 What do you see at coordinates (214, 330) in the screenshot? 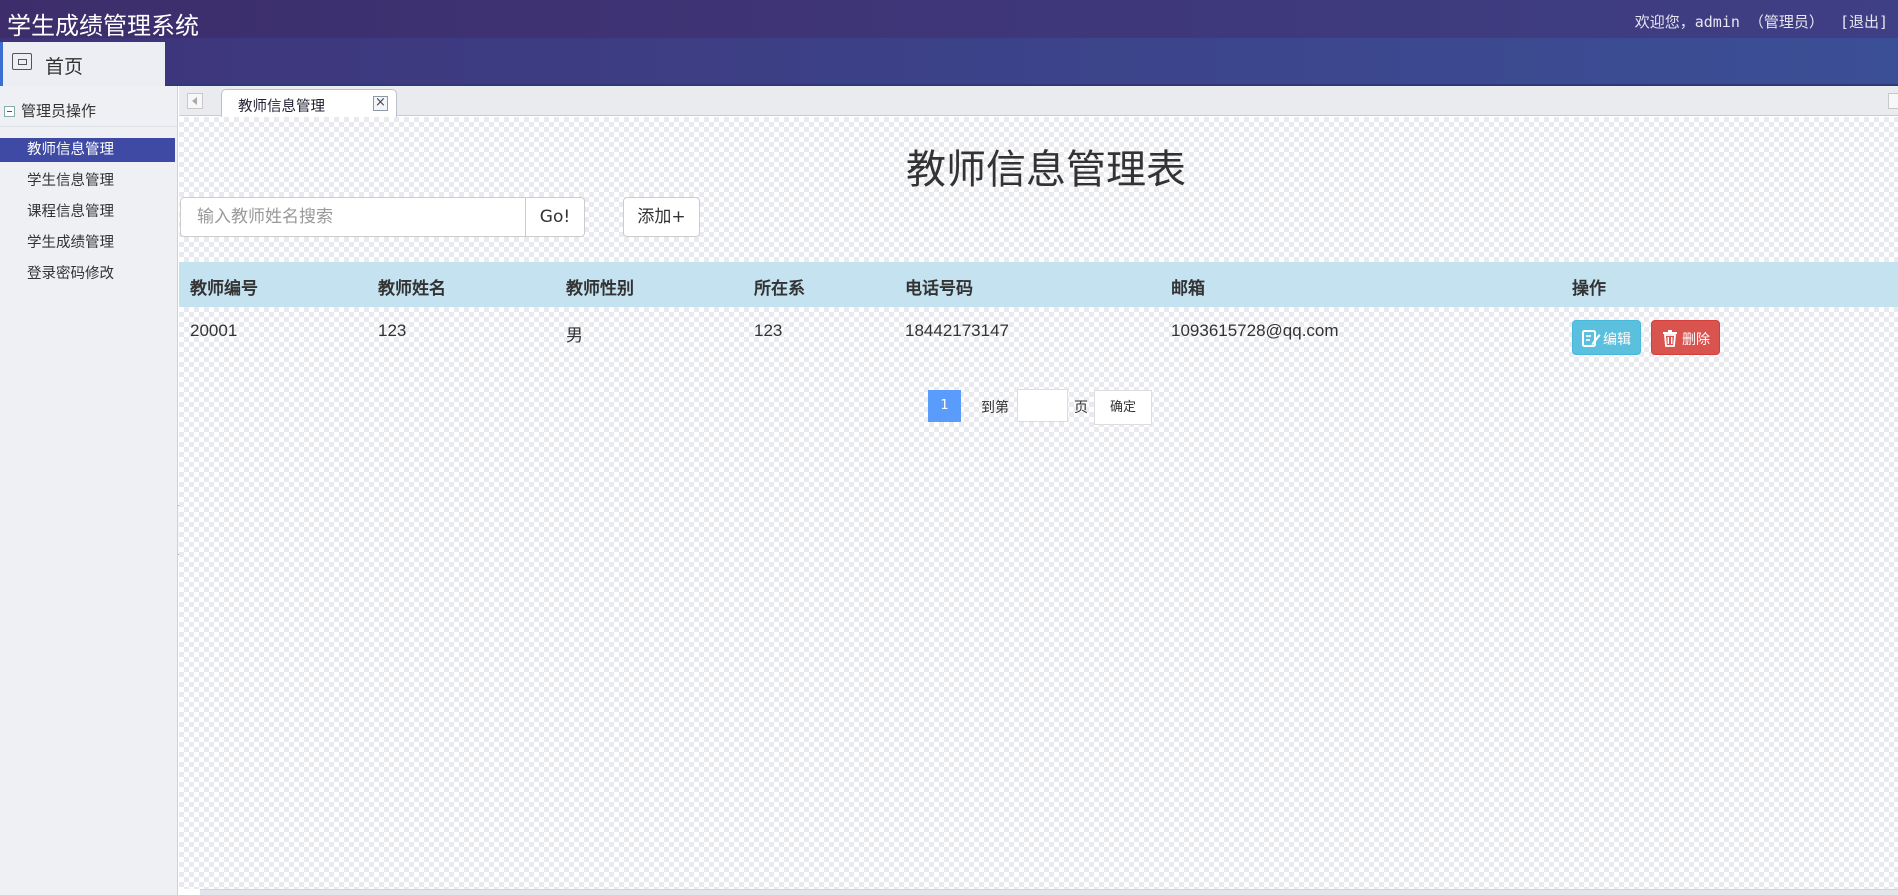
I see `cell-teacher-id: 20001` at bounding box center [214, 330].